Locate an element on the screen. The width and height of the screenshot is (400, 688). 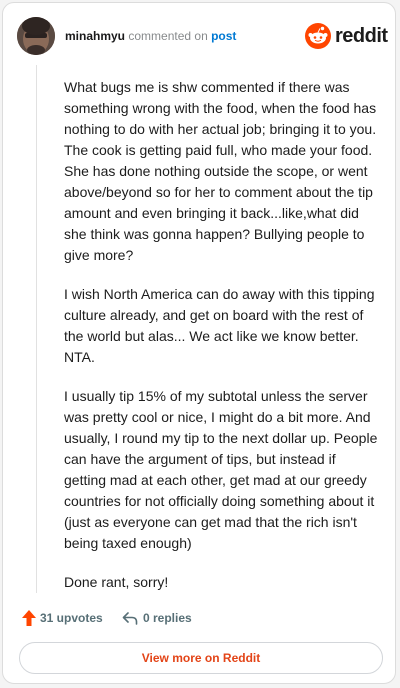
avatar-image is located at coordinates (36, 36).